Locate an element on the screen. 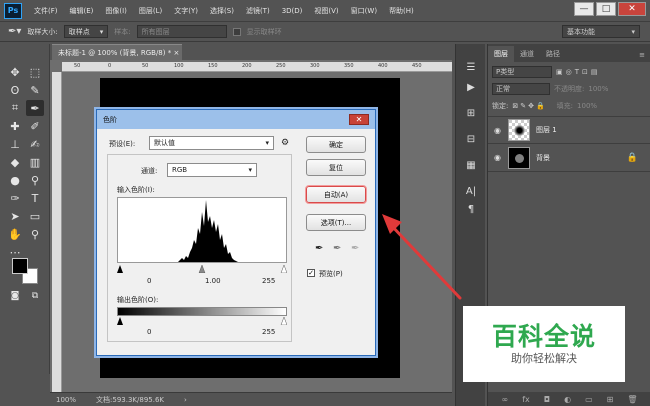 The image size is (650, 406). opacity-value: 100% is located at coordinates (598, 89).